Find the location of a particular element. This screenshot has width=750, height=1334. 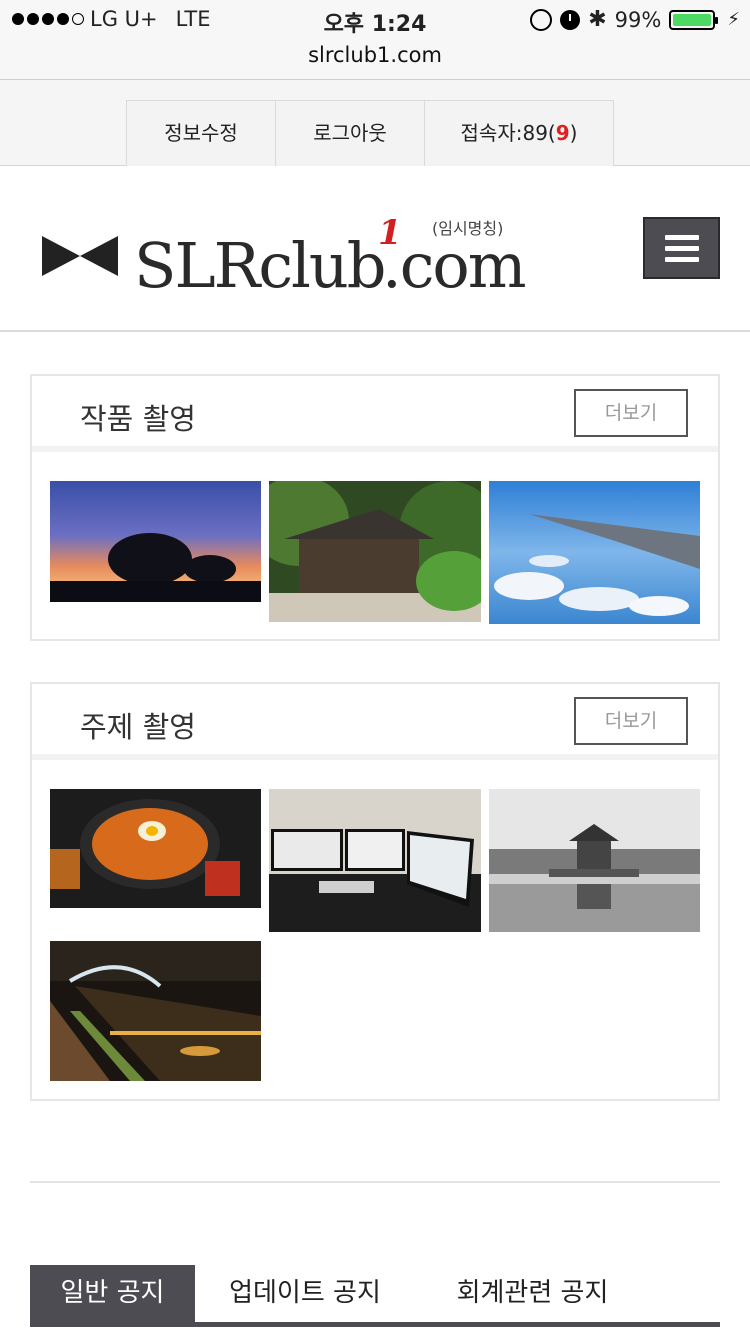

site-logo: SLRclub 1 .com (임시명칭) is located at coordinates (285, 254).